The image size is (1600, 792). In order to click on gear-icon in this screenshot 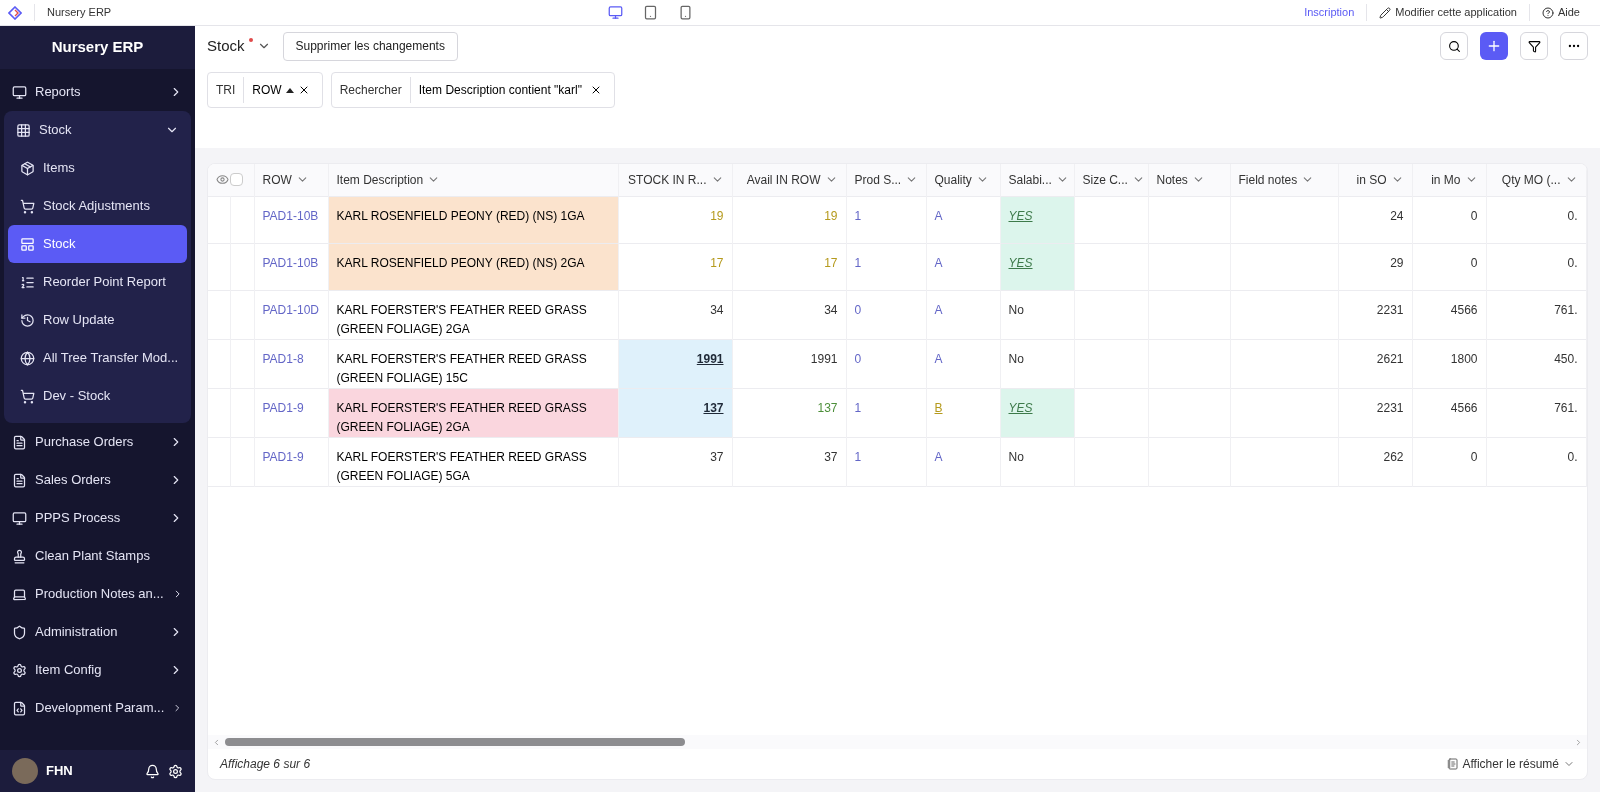, I will do `click(19, 670)`.